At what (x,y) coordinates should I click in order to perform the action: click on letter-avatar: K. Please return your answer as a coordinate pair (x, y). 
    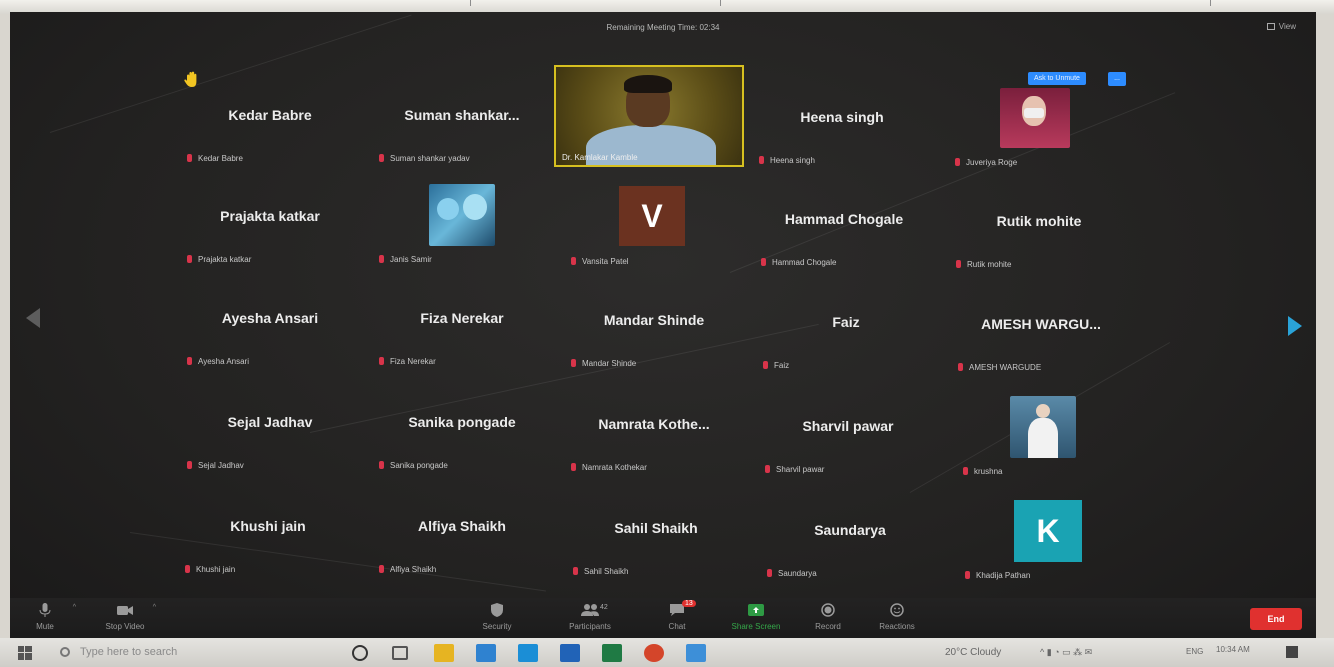
    Looking at the image, I should click on (1048, 531).